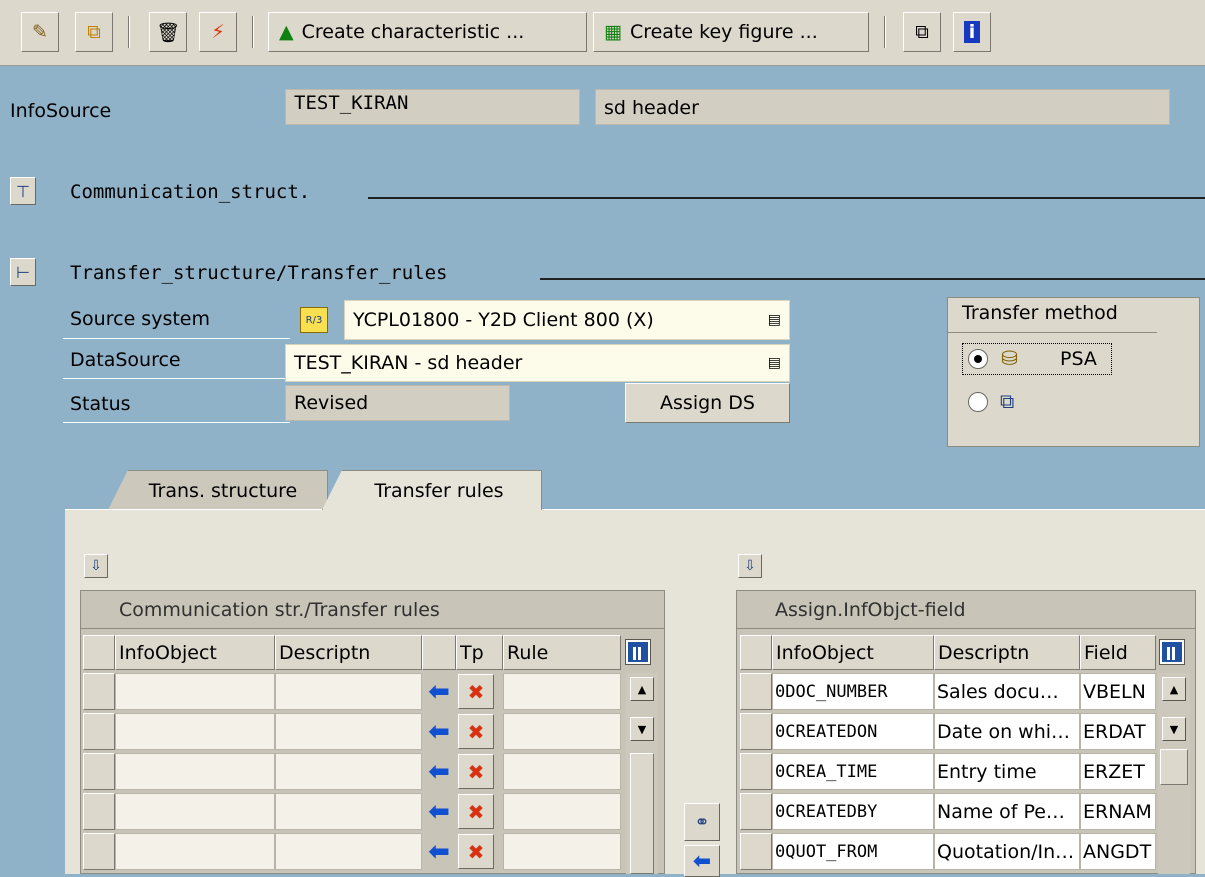 This screenshot has height=877, width=1205. I want to click on psa-radio, so click(978, 359).